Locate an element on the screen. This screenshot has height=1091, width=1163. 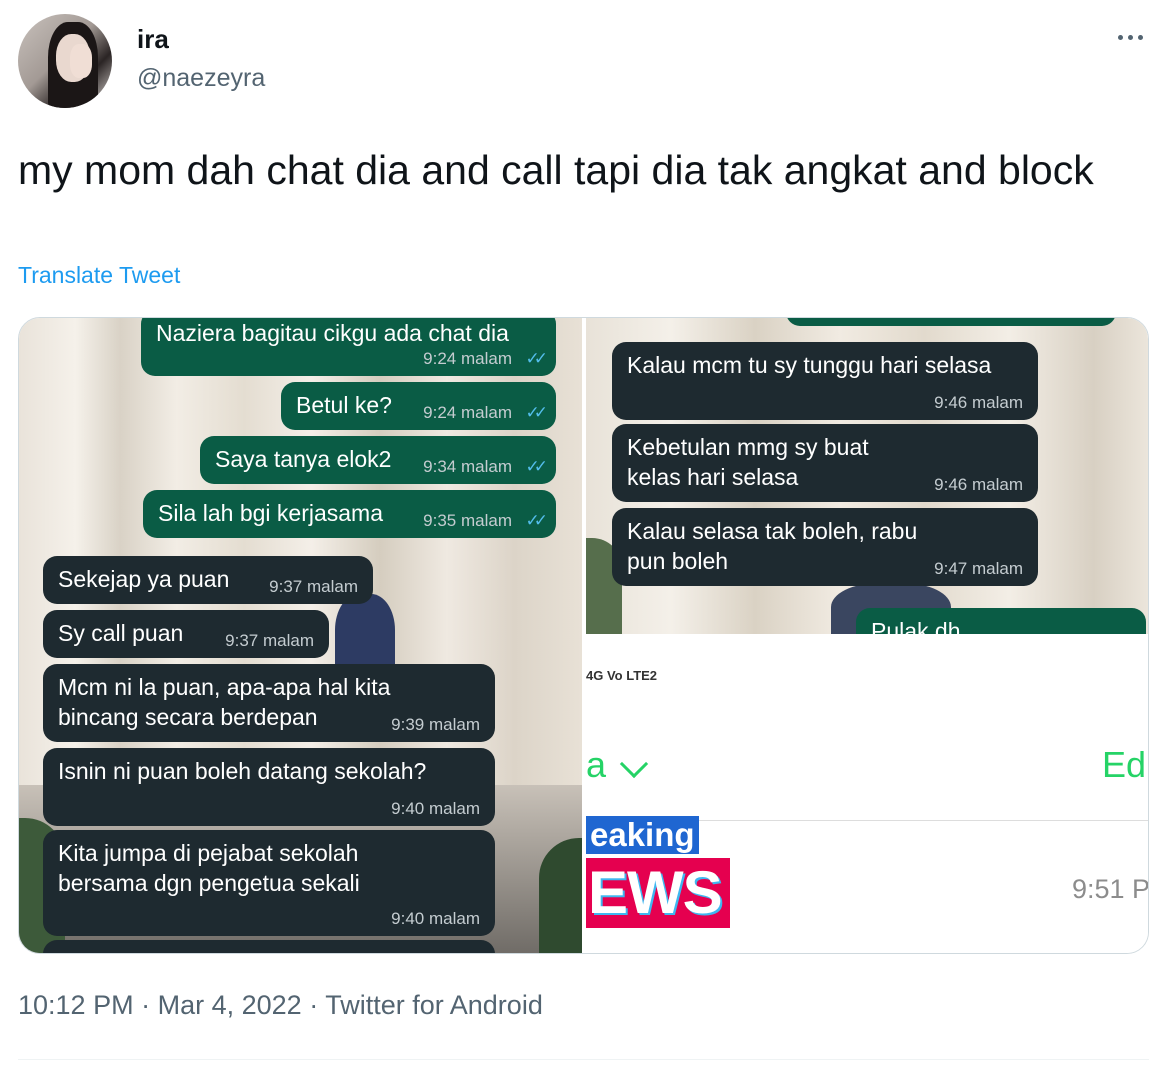
avatar is located at coordinates (65, 61).